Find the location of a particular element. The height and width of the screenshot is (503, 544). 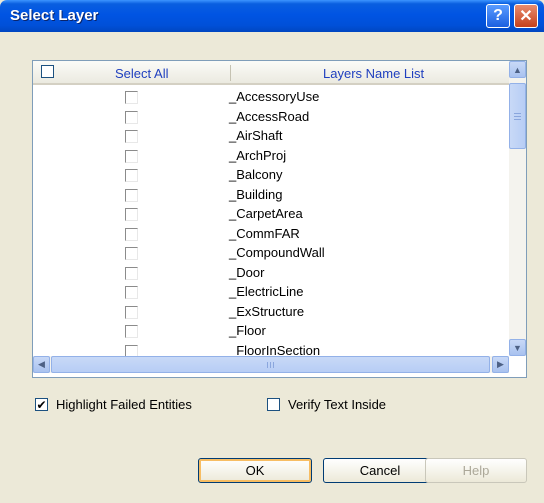

question-mark-icon: ? is located at coordinates (498, 15).